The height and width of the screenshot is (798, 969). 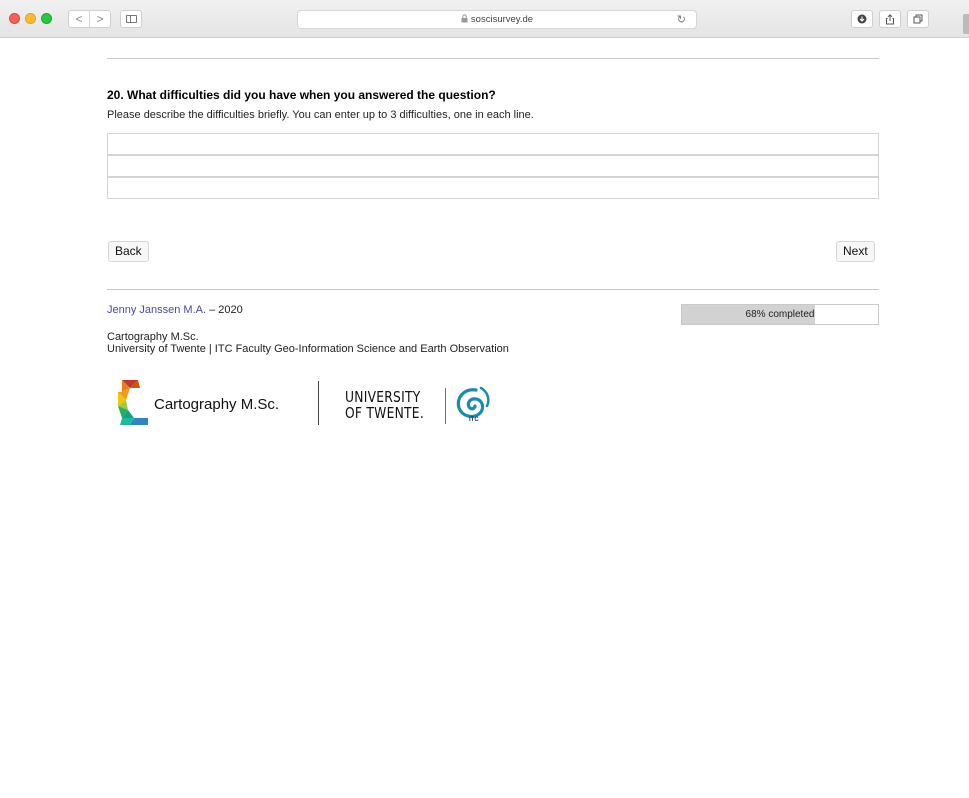 What do you see at coordinates (153, 337) in the screenshot?
I see `program-name: Cartography M.Sc.` at bounding box center [153, 337].